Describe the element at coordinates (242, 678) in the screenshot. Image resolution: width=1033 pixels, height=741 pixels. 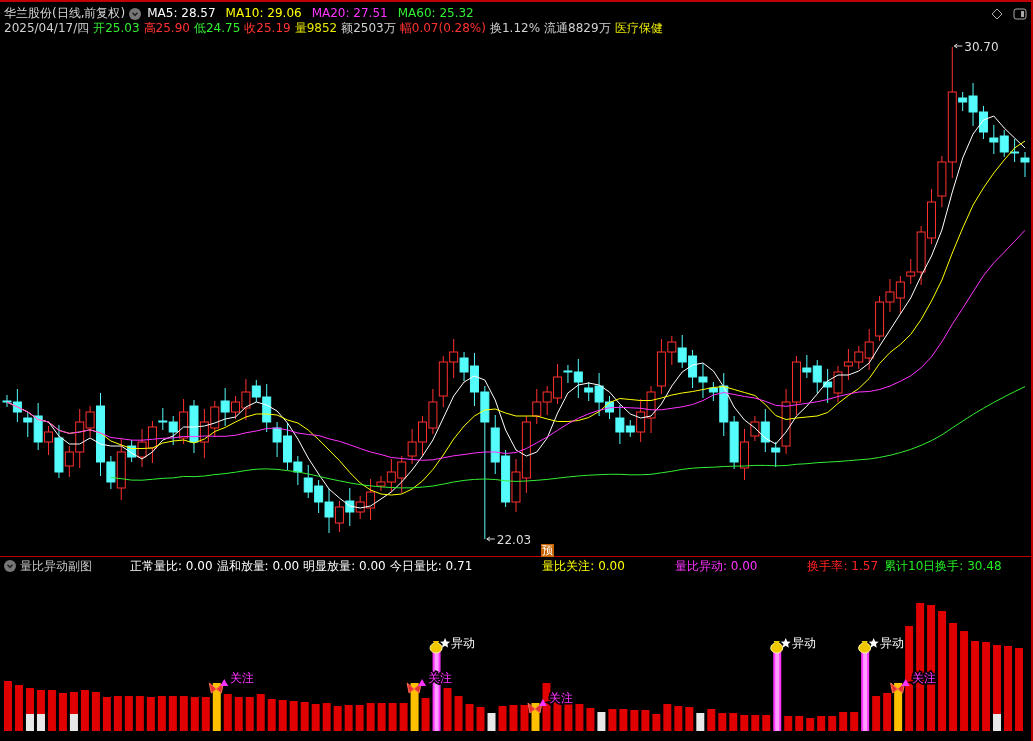
I see `signal-label: 关注` at that location.